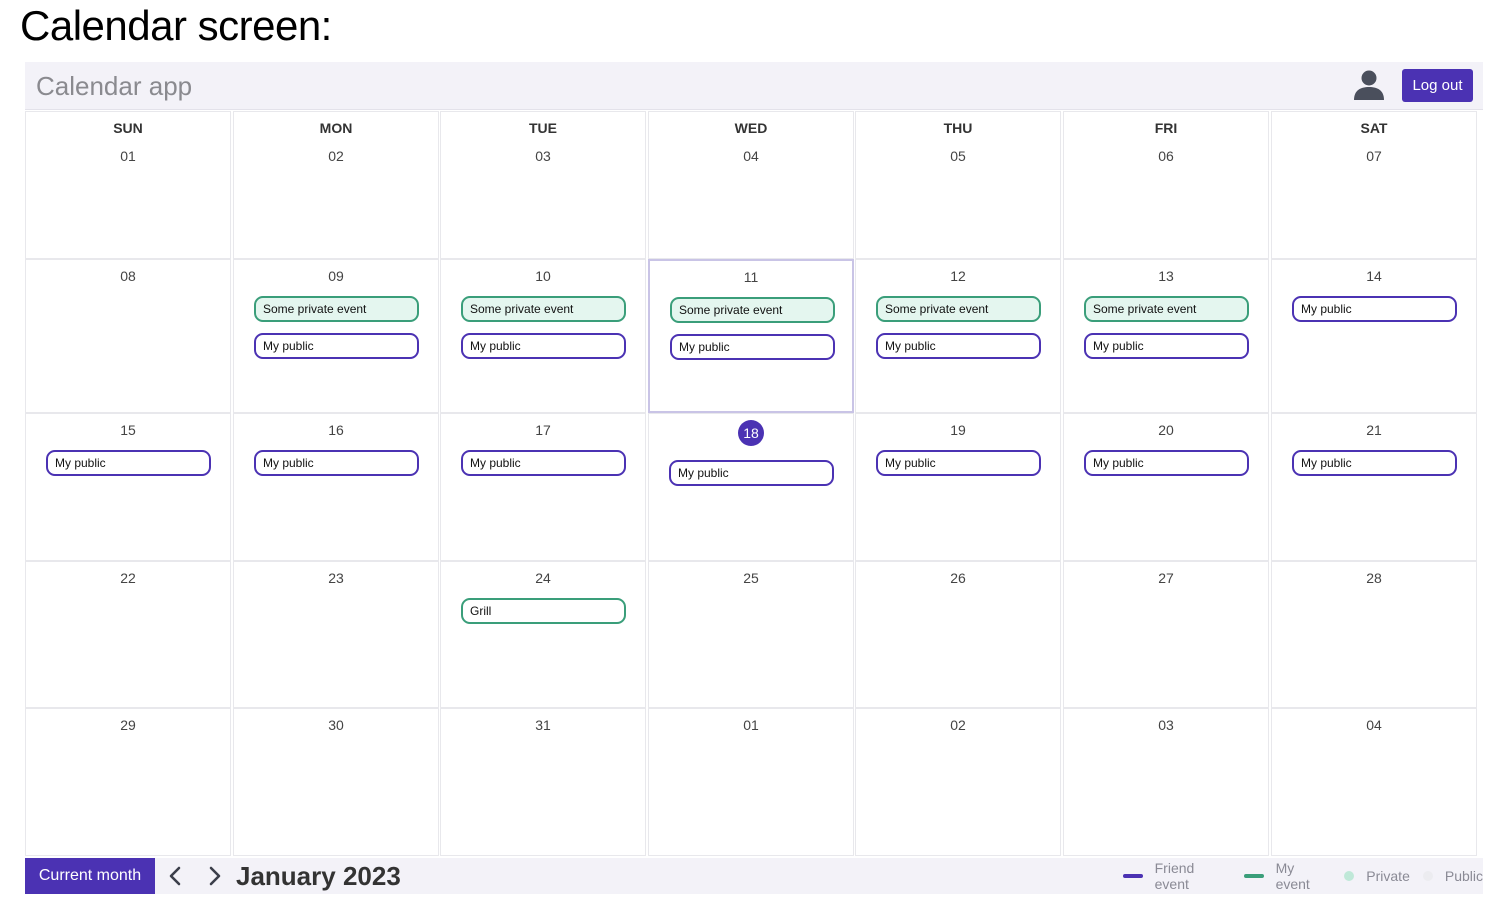 This screenshot has width=1512, height=918. What do you see at coordinates (128, 725) in the screenshot?
I see `day-number: 29` at bounding box center [128, 725].